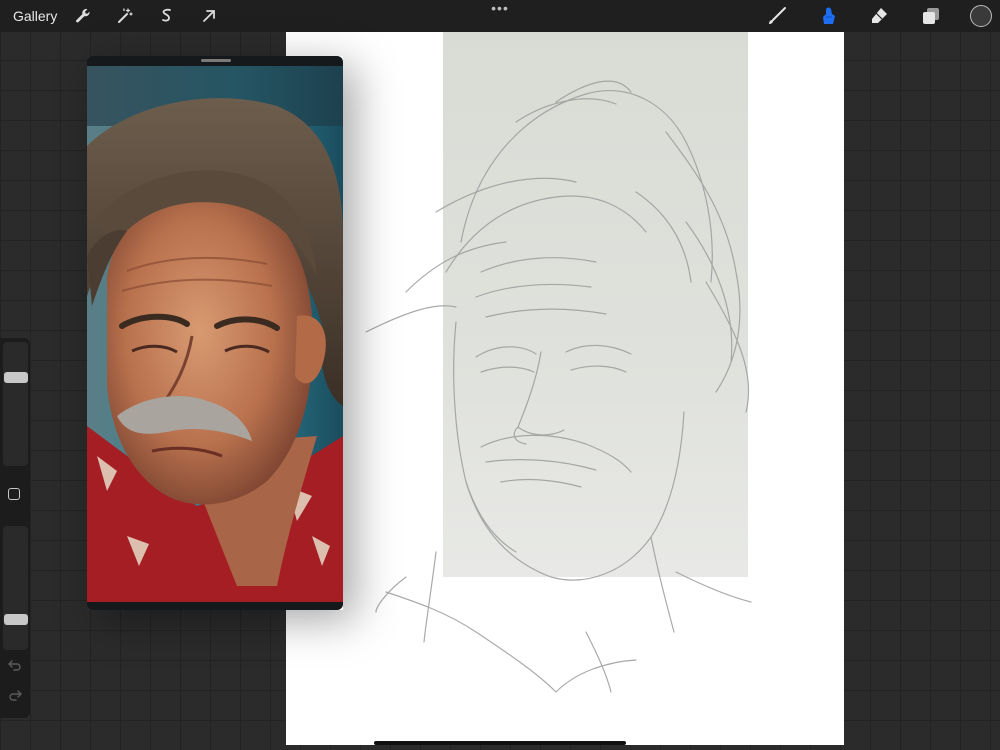 The height and width of the screenshot is (750, 1000). Describe the element at coordinates (931, 16) in the screenshot. I see `layers-icon` at that location.